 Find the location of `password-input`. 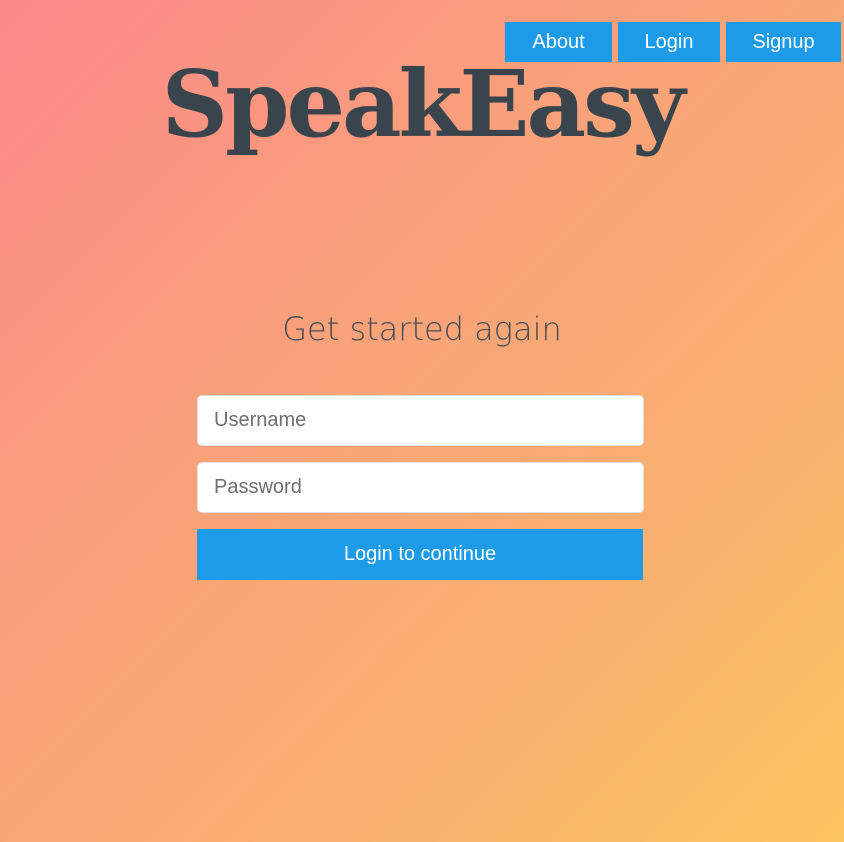

password-input is located at coordinates (420, 487).